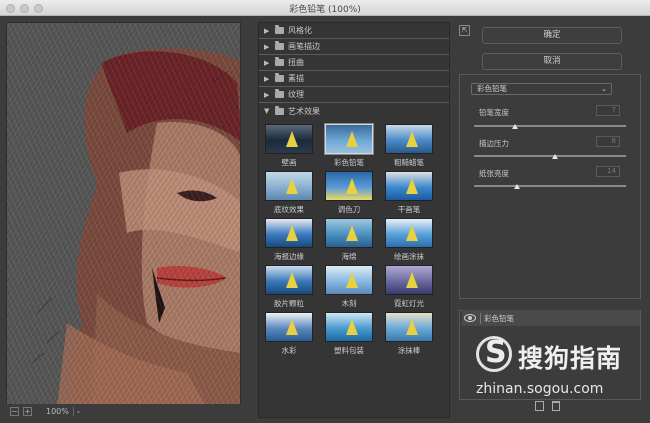 Image resolution: width=650 pixels, height=423 pixels. I want to click on filter-thumbnail: 彩色铅笔, so click(349, 145).